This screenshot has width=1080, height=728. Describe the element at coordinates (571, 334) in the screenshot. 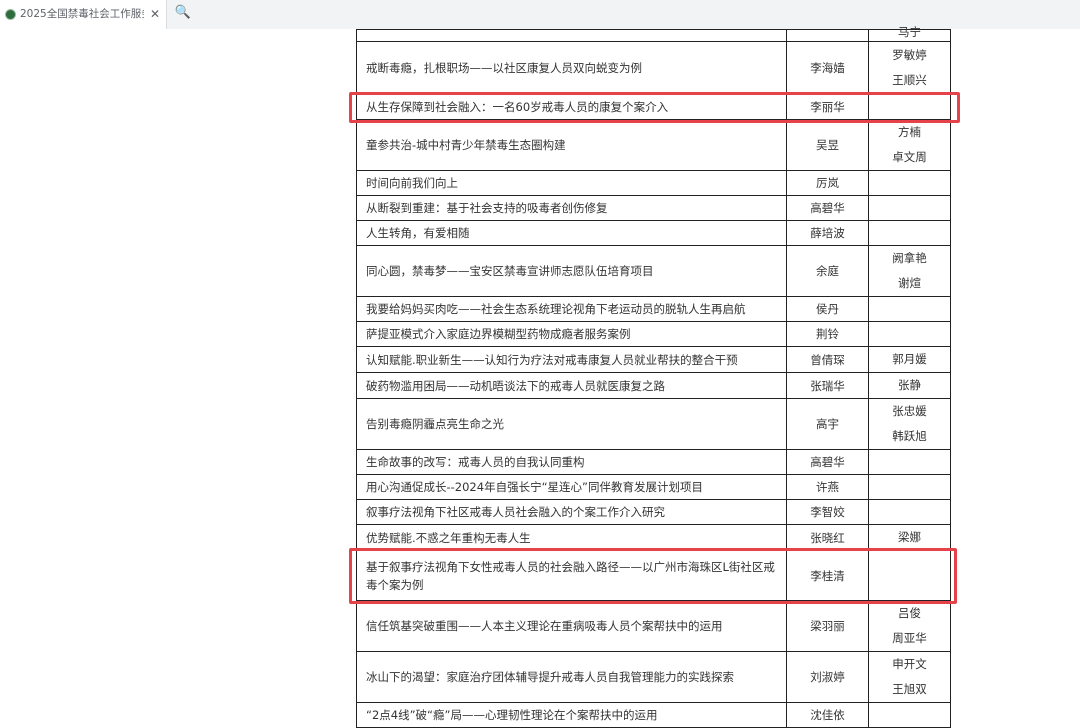

I see `case-title: 萨提亚模式介入家庭边界模糊型药物成瘾者服务案例` at that location.